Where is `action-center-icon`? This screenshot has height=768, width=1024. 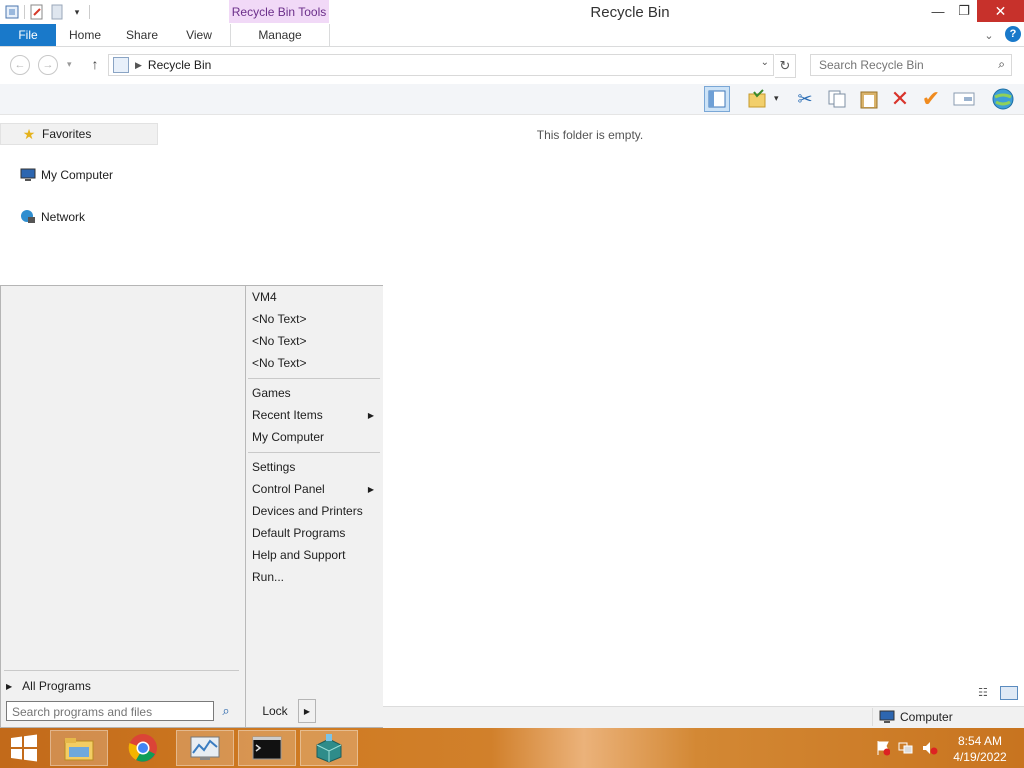
action-center-icon is located at coordinates (883, 748).